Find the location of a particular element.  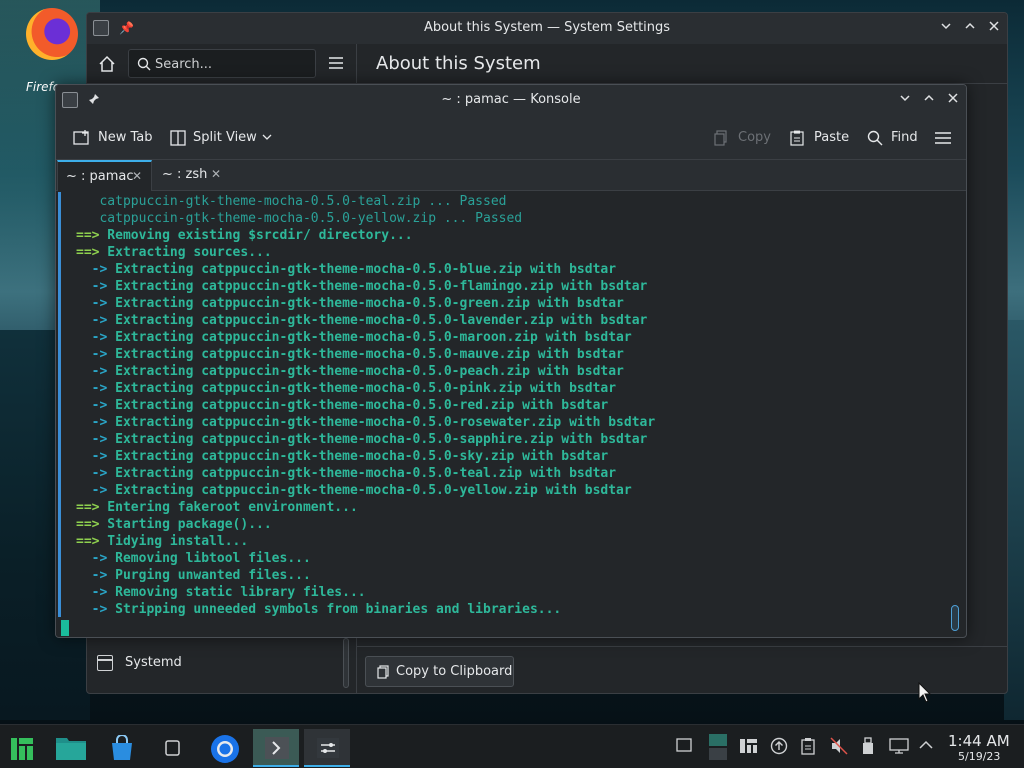

paste-label: Paste is located at coordinates (832, 137).